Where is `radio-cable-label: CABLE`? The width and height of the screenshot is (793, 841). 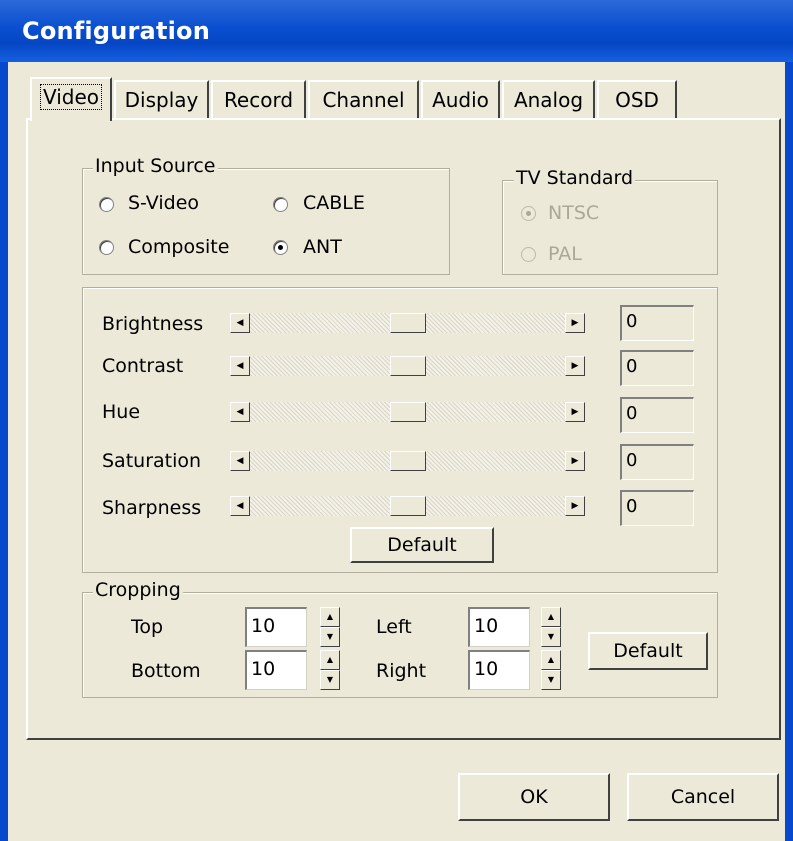
radio-cable-label: CABLE is located at coordinates (334, 203).